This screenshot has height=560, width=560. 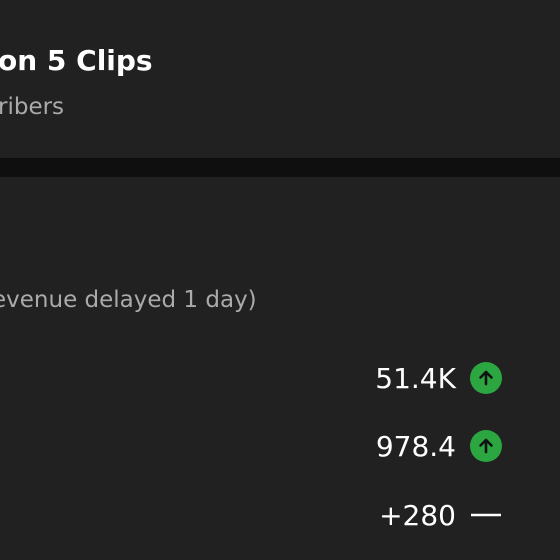 I want to click on stat-value: 978.4, so click(x=415, y=446).